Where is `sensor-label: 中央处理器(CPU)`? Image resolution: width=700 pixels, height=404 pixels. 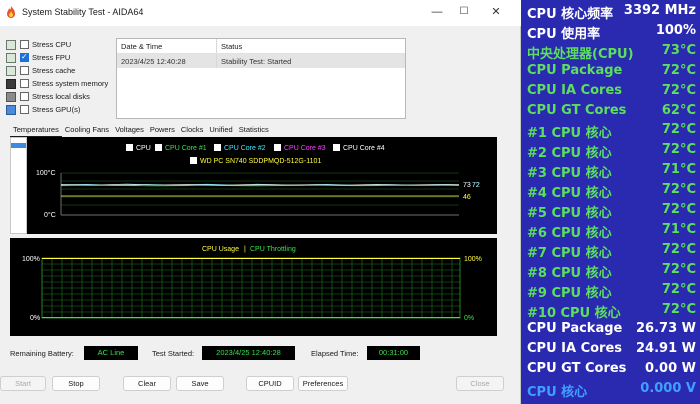 sensor-label: 中央处理器(CPU) is located at coordinates (580, 54).